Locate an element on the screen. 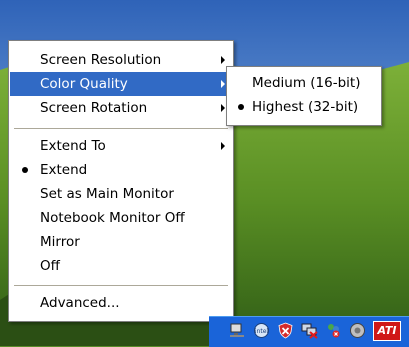 This screenshot has height=347, width=409. submenu-item-highest-32bit: Highest (32-bit) is located at coordinates (304, 107).